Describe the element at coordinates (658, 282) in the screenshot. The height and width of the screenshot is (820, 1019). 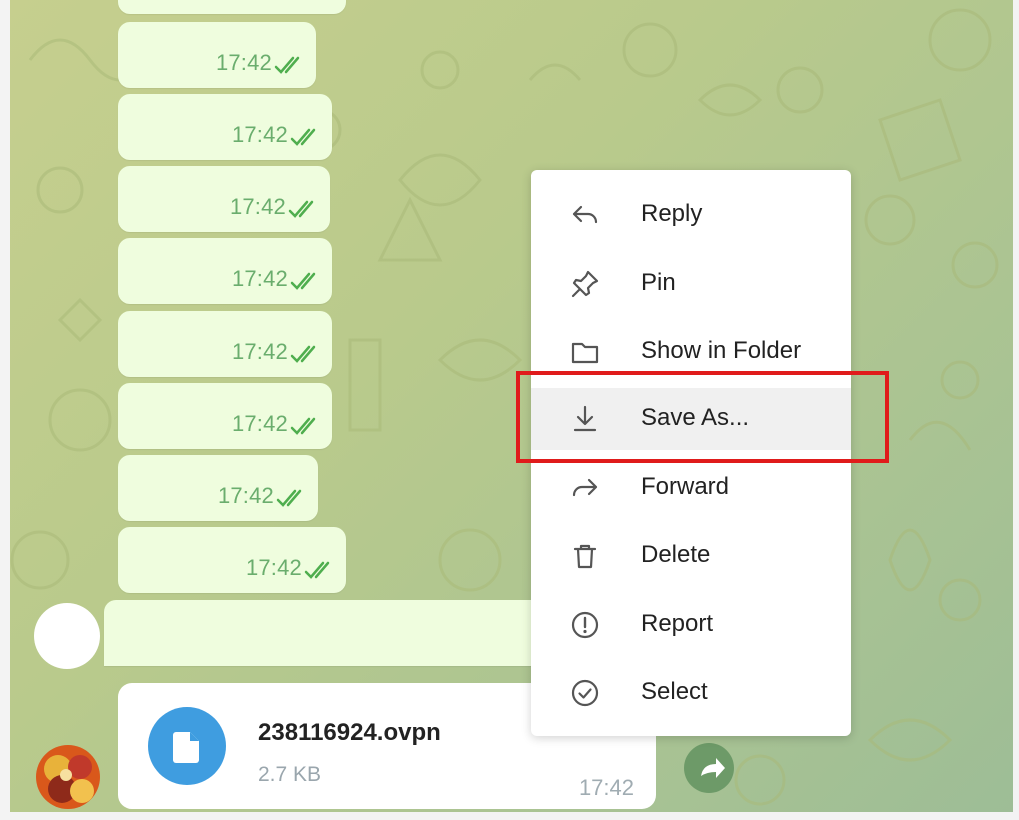
I see `menu-item-label: Pin` at that location.